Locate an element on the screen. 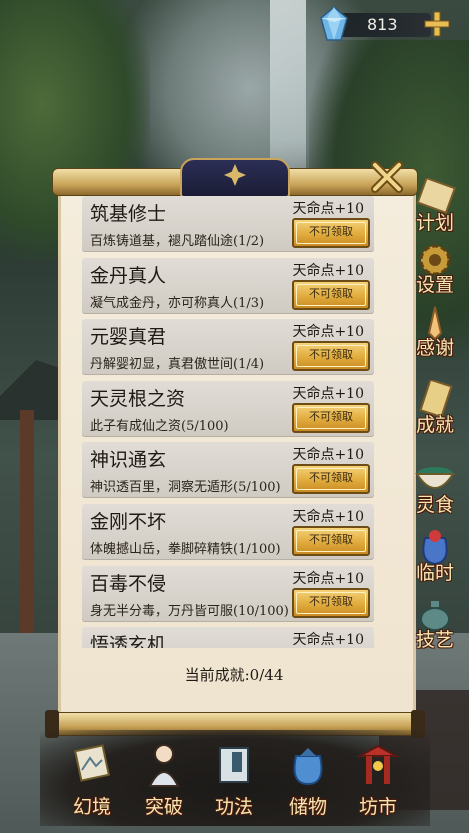 This screenshot has height=833, width=469. nav-label: 坊市 is located at coordinates (377, 807).